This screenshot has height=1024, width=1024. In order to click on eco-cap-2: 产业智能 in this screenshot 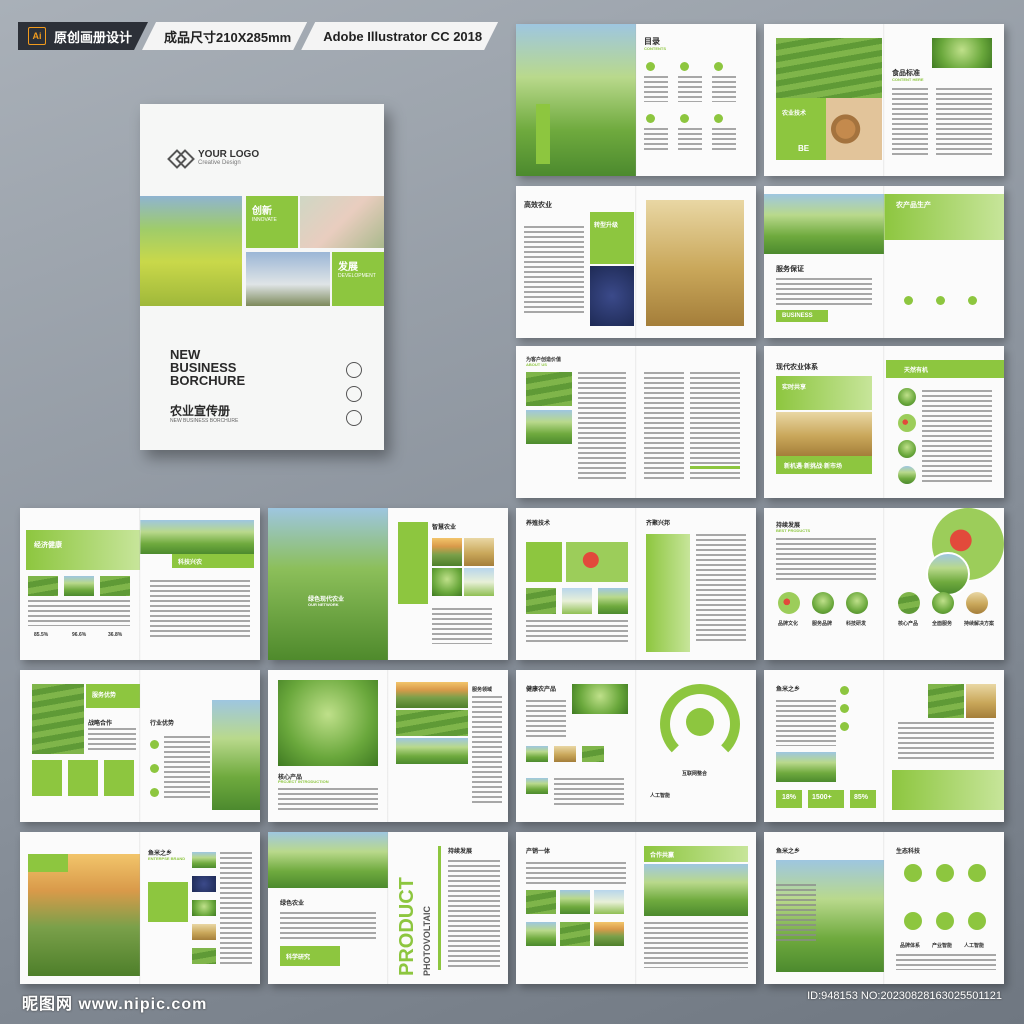, I will do `click(942, 946)`.